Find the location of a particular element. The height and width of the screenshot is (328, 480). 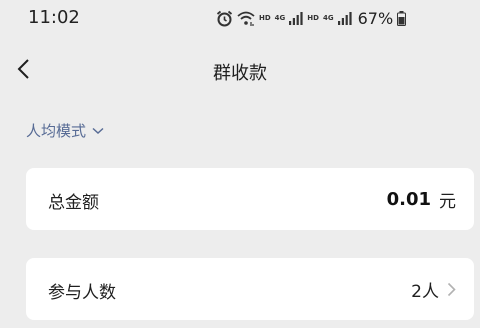

network-type-label-2: 4G is located at coordinates (328, 17).